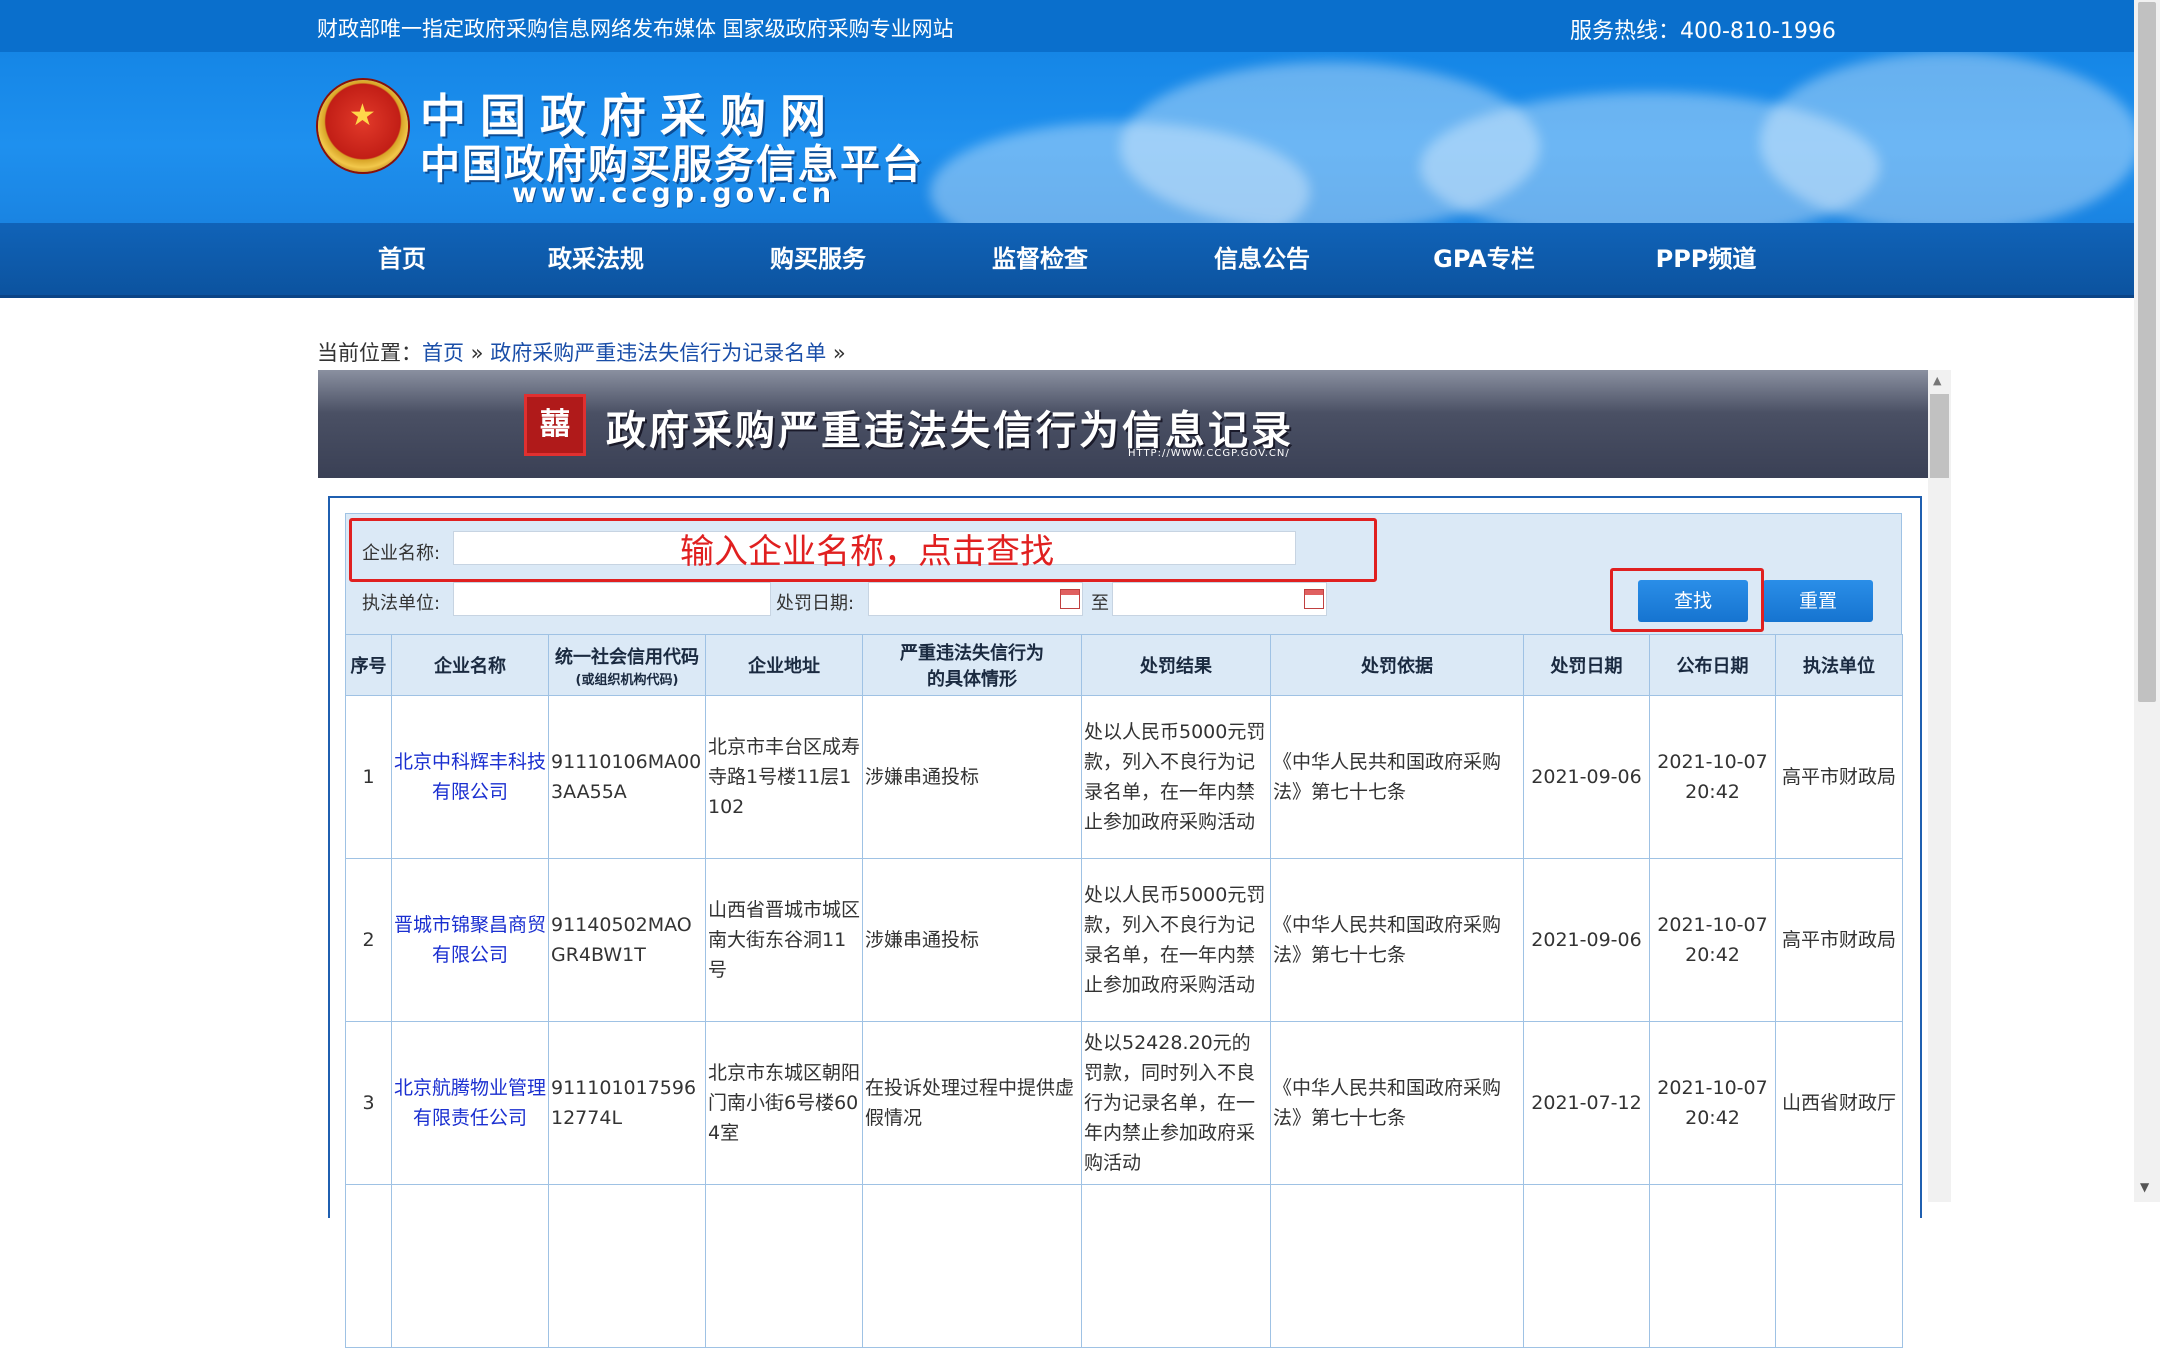  Describe the element at coordinates (1176, 665) in the screenshot. I see `column-header-result: 处罚结果` at that location.